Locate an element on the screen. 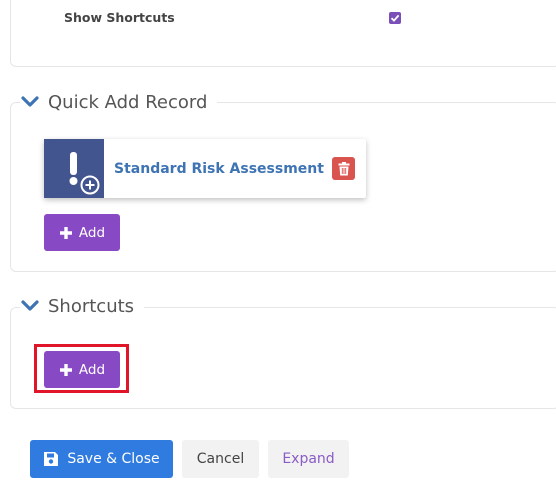  show-shortcuts-label: Show Shortcuts is located at coordinates (119, 17).